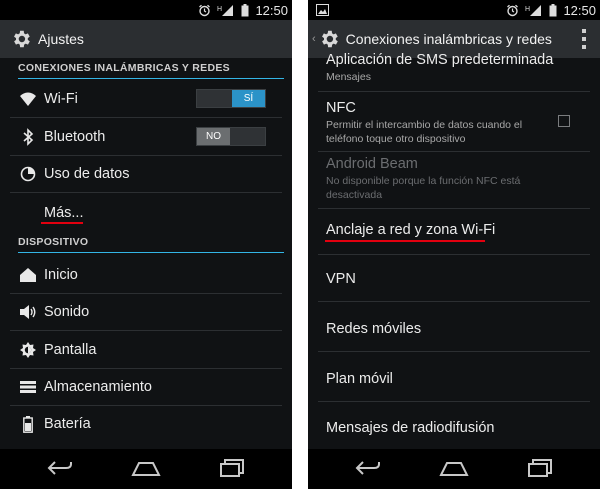 This screenshot has width=600, height=489. I want to click on settings-item-battery: Batería, so click(146, 424).